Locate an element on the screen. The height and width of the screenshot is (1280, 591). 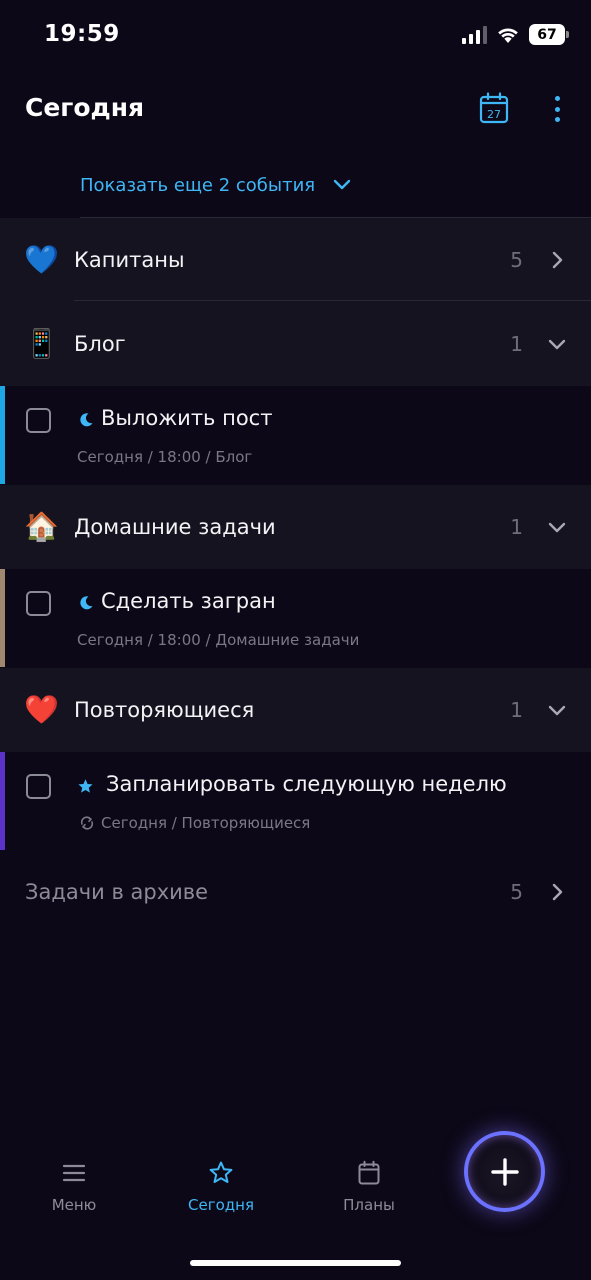
battery-icon: 67 is located at coordinates (549, 34).